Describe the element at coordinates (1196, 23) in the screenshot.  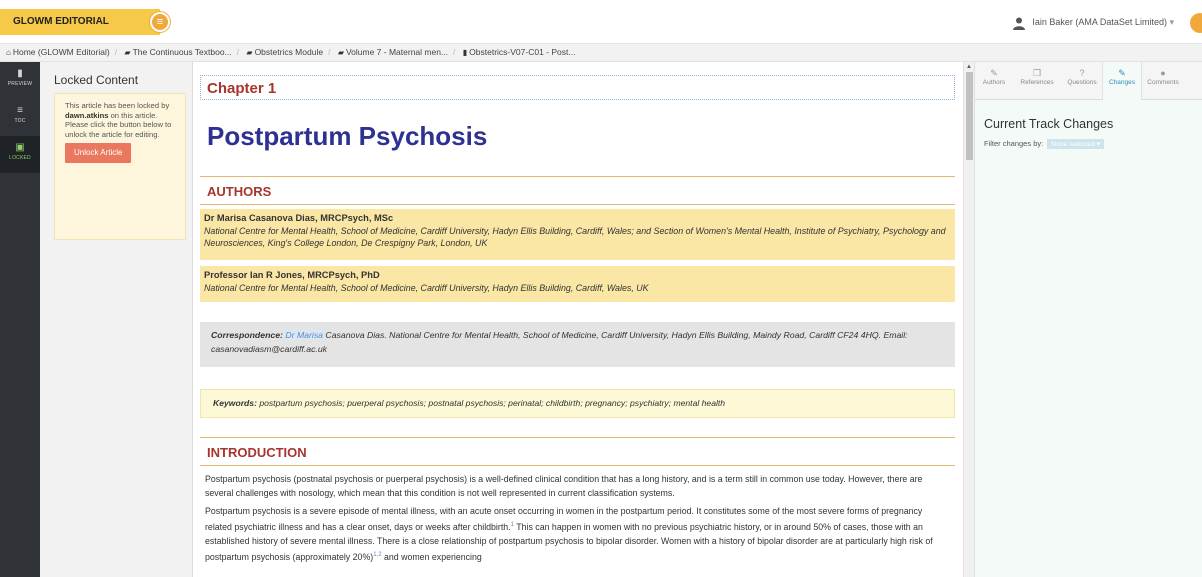
I see `notification-icon` at that location.